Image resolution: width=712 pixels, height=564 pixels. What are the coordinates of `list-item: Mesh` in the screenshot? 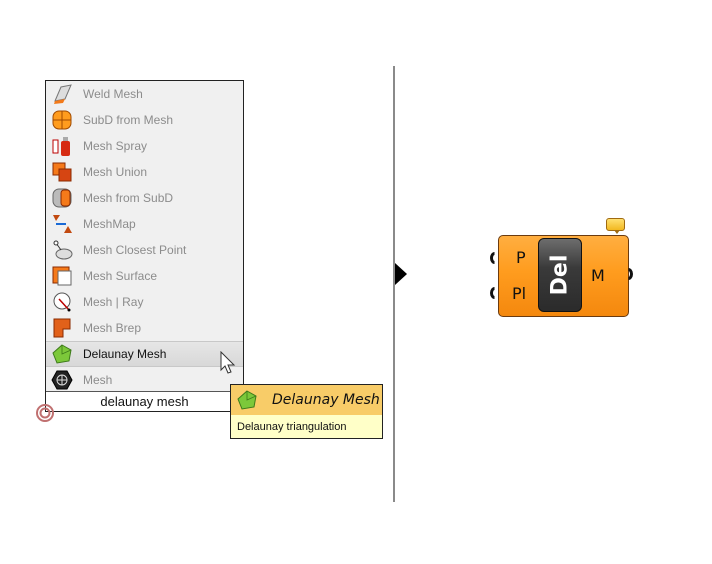 It's located at (144, 380).